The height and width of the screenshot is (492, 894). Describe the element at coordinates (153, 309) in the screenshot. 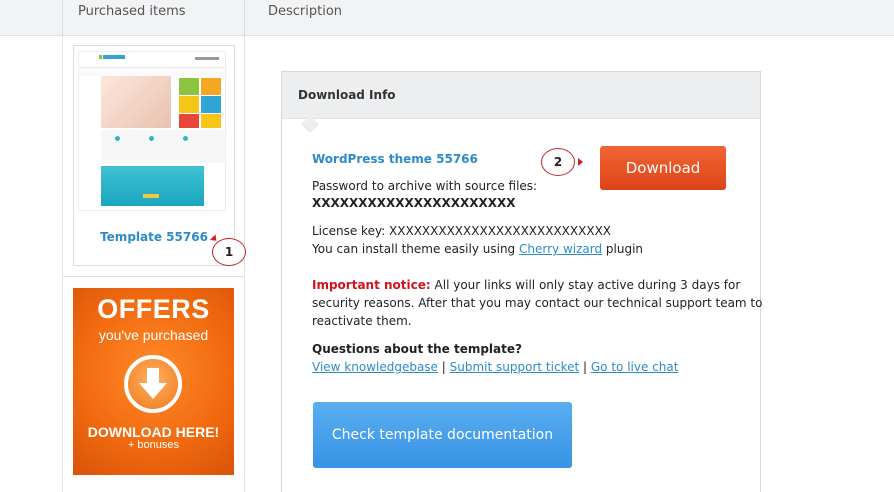

I see `promo-title: OFFERS` at that location.